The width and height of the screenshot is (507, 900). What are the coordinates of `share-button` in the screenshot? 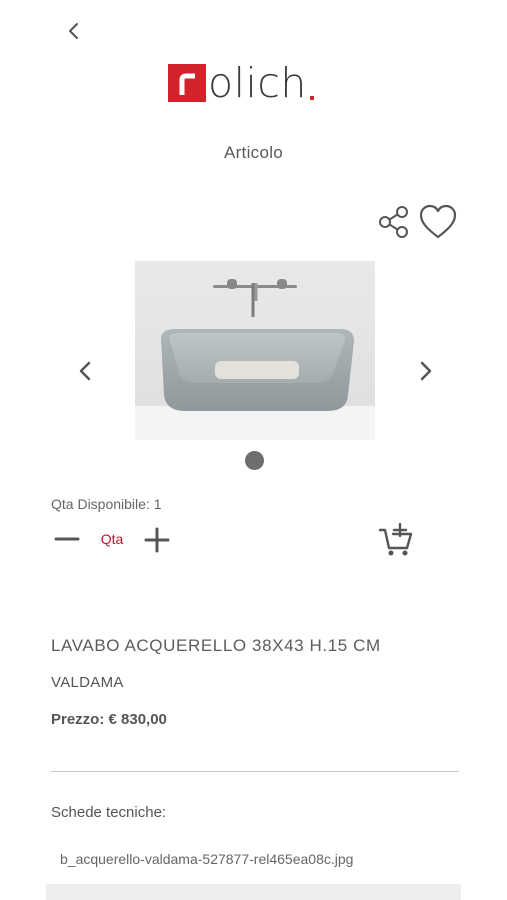 It's located at (394, 222).